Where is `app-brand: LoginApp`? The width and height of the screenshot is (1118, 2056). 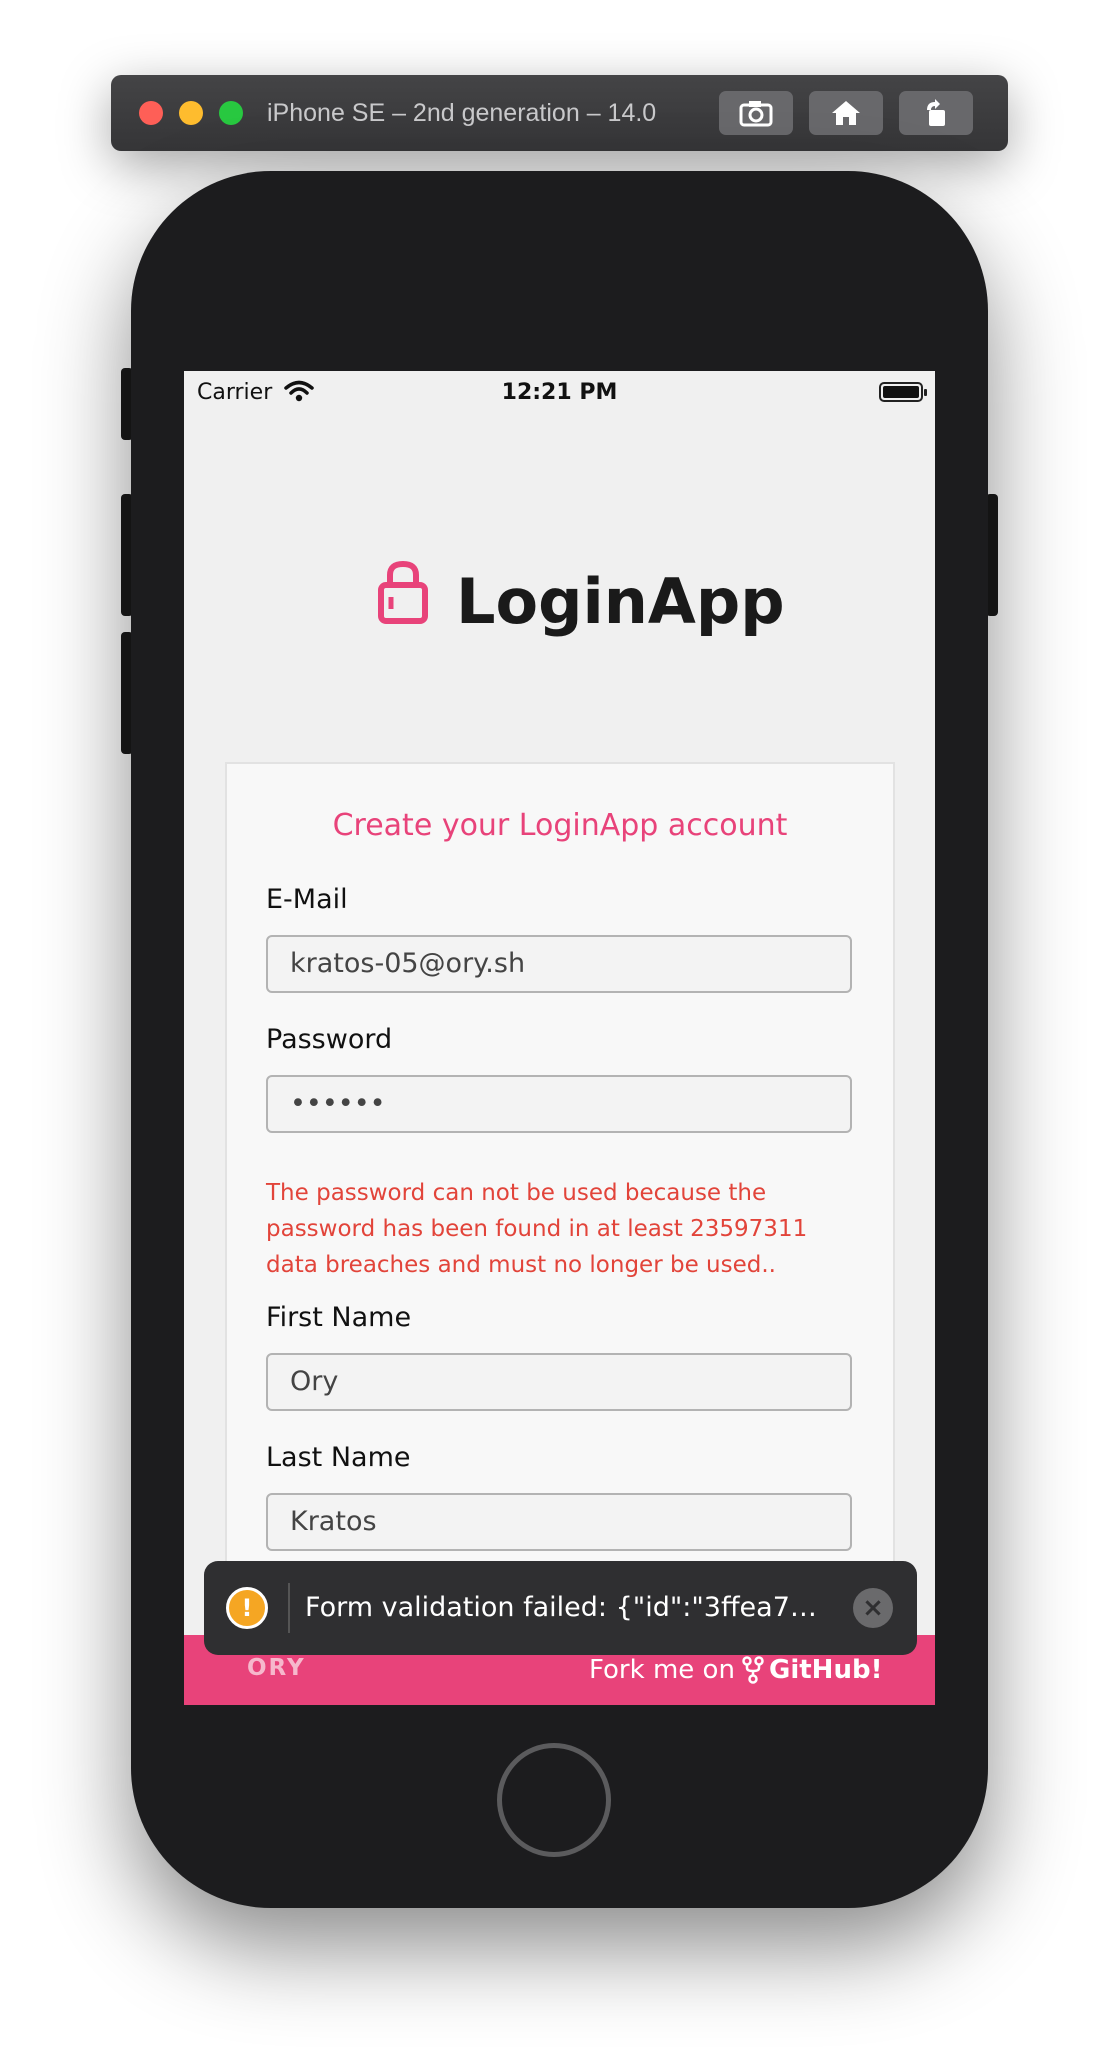
app-brand: LoginApp is located at coordinates (559, 601).